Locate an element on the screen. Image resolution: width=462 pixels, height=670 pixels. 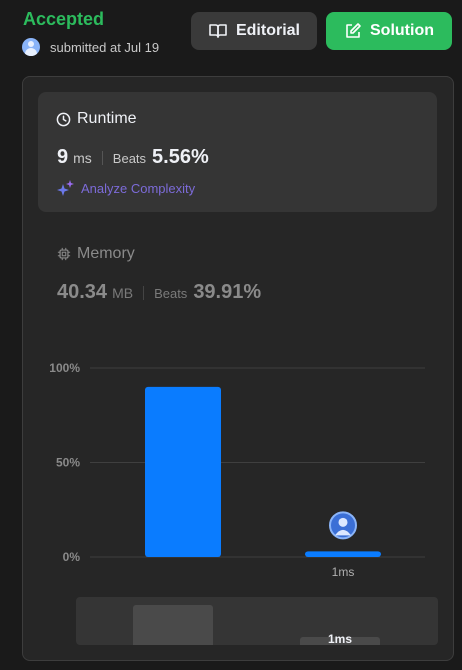
analyze-complexity-label: Analyze Complexity is located at coordinates (138, 188).